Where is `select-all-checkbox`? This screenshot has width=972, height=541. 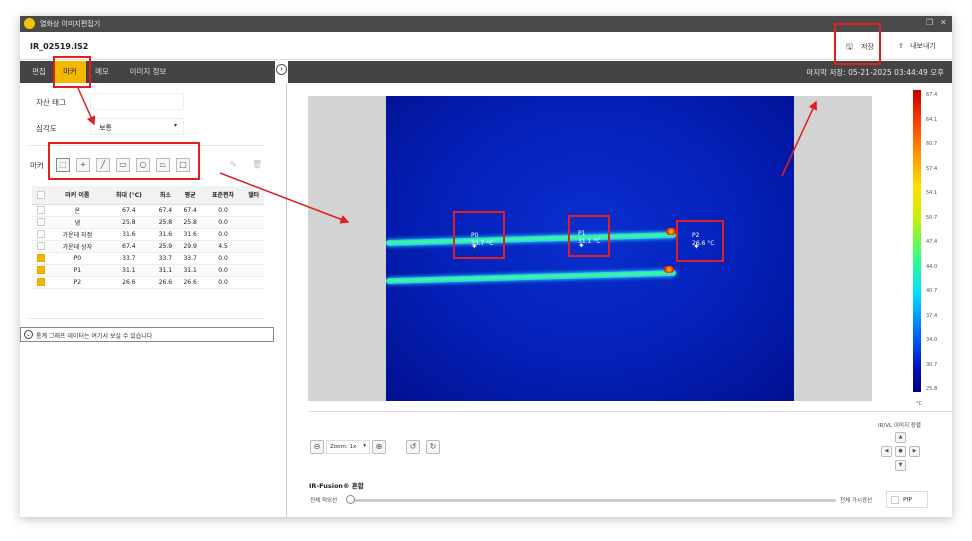
select-all-checkbox is located at coordinates (41, 195).